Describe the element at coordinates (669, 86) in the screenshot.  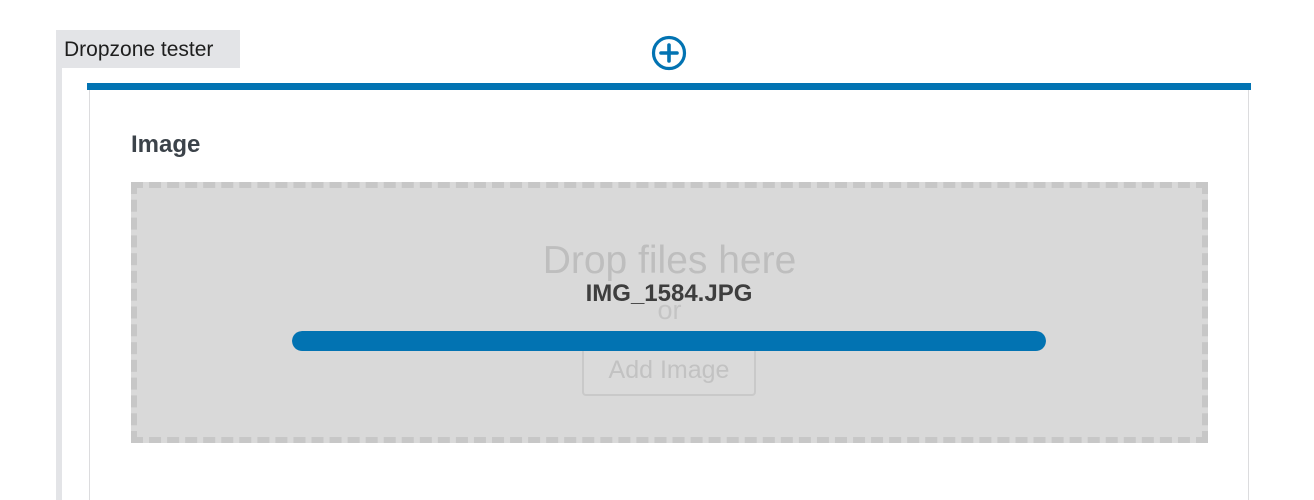
I see `block-top-border` at that location.